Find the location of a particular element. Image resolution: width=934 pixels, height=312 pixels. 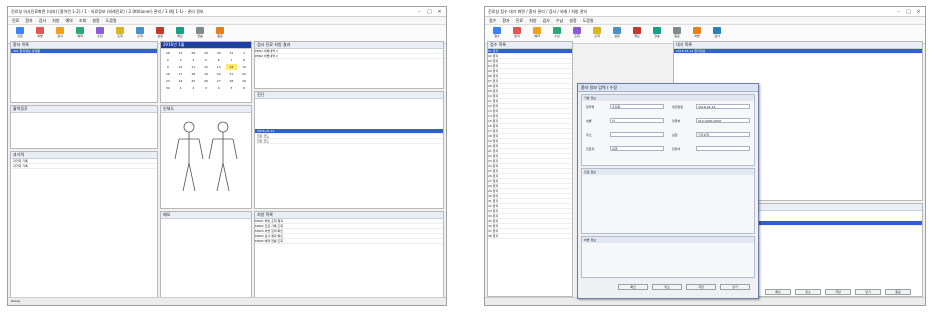

calendar-day: 18 is located at coordinates (193, 74).